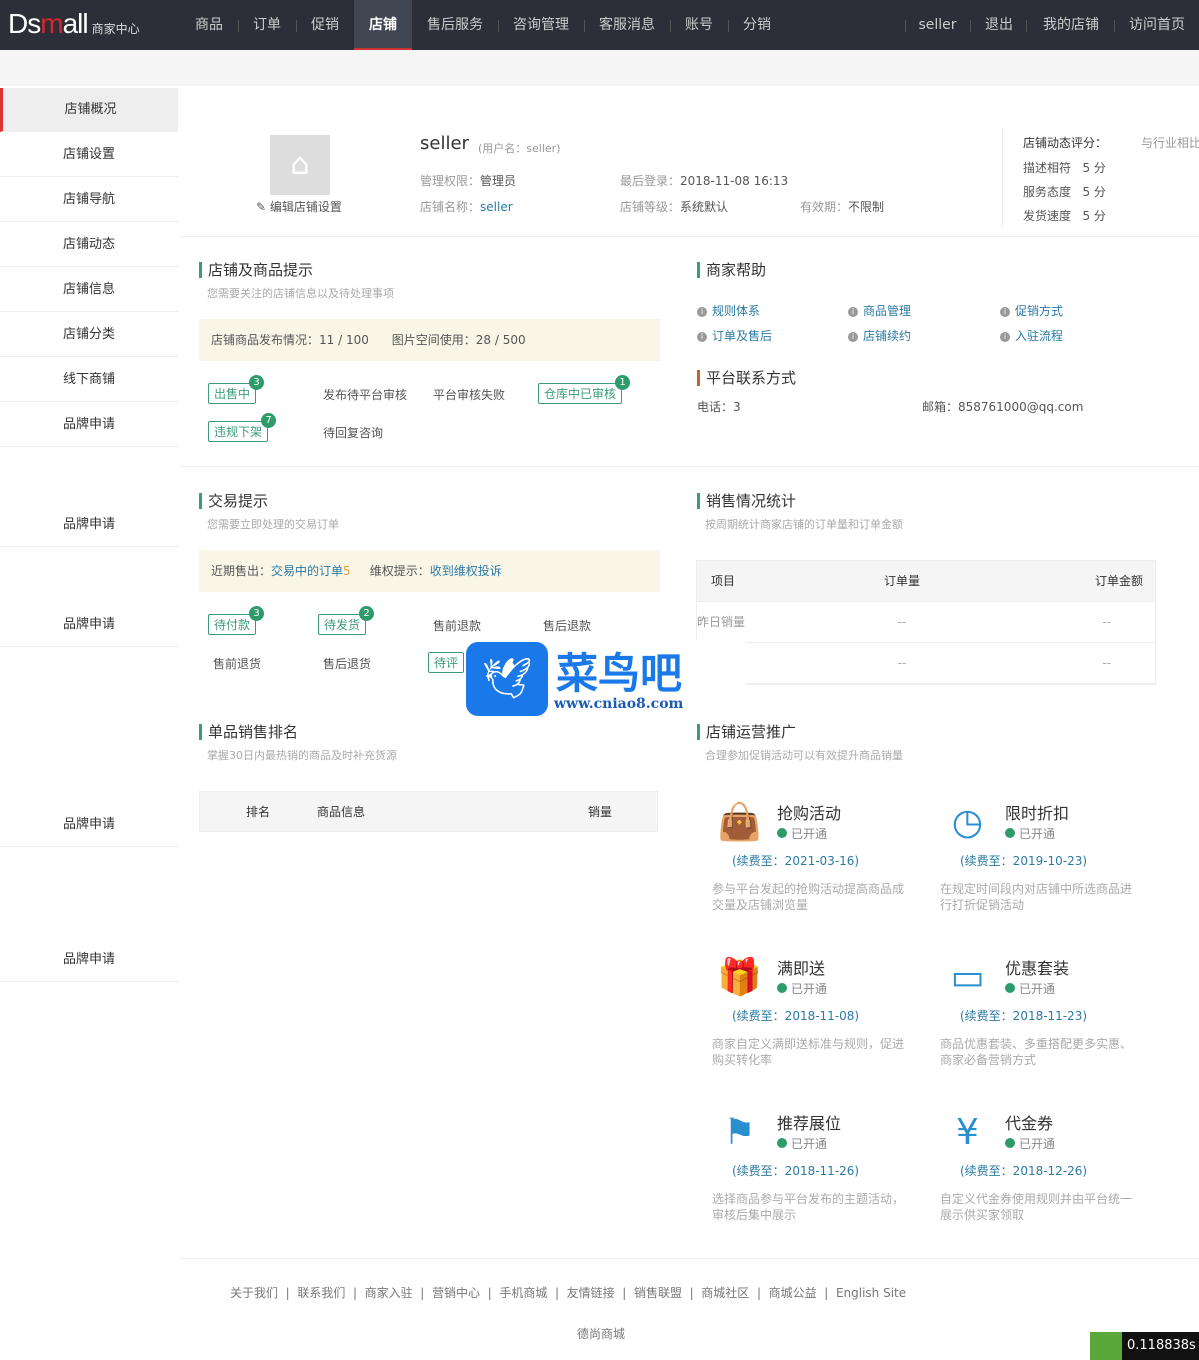 Image resolution: width=1199 pixels, height=1360 pixels. What do you see at coordinates (389, 1293) in the screenshot?
I see `footer-link: 商家入驻` at bounding box center [389, 1293].